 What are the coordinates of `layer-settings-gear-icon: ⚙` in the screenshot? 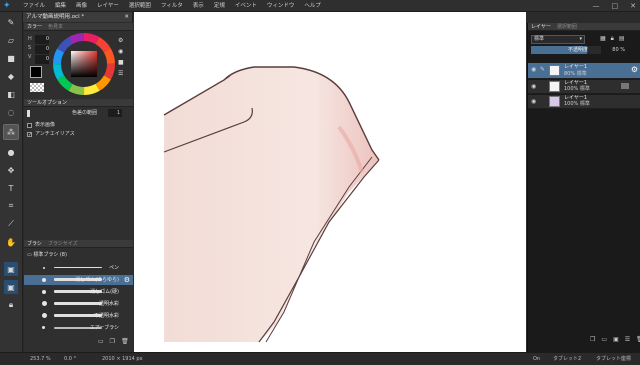 It's located at (634, 69).